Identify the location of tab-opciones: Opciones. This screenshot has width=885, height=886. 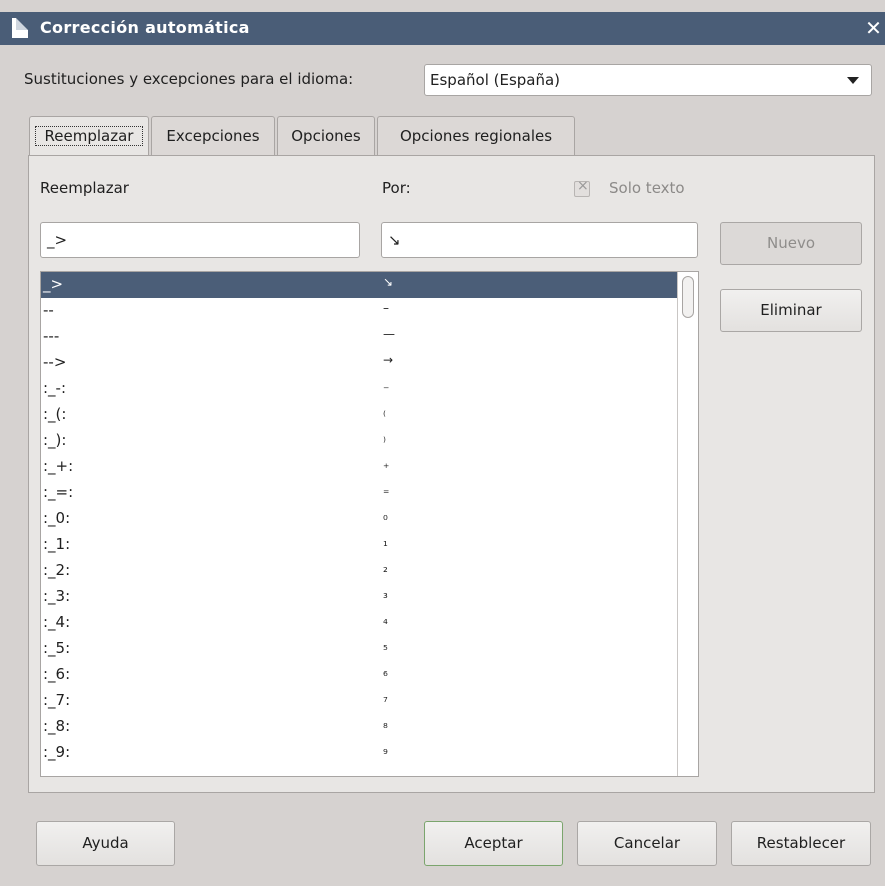
(326, 136).